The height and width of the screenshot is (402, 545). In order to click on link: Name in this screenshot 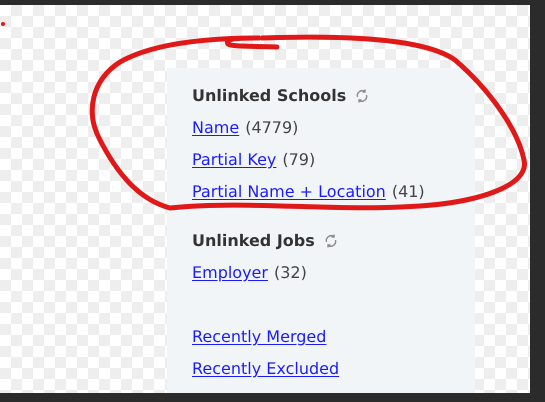, I will do `click(216, 128)`.